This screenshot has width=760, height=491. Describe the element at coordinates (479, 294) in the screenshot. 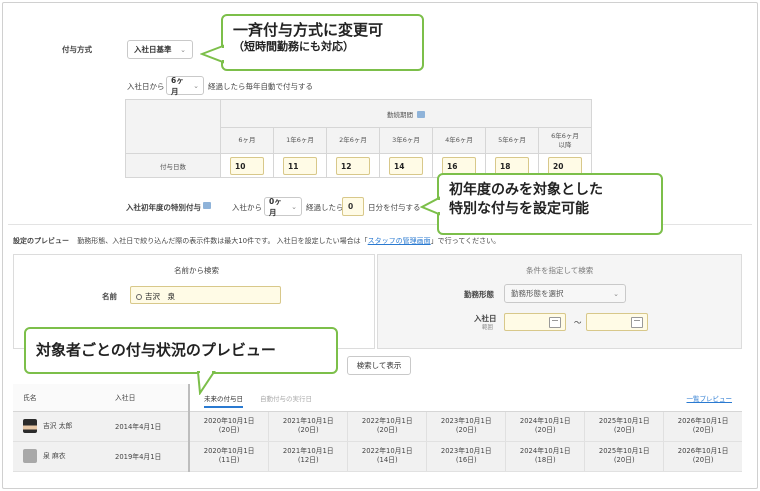

I see `work-type-label: 勤務形態` at that location.